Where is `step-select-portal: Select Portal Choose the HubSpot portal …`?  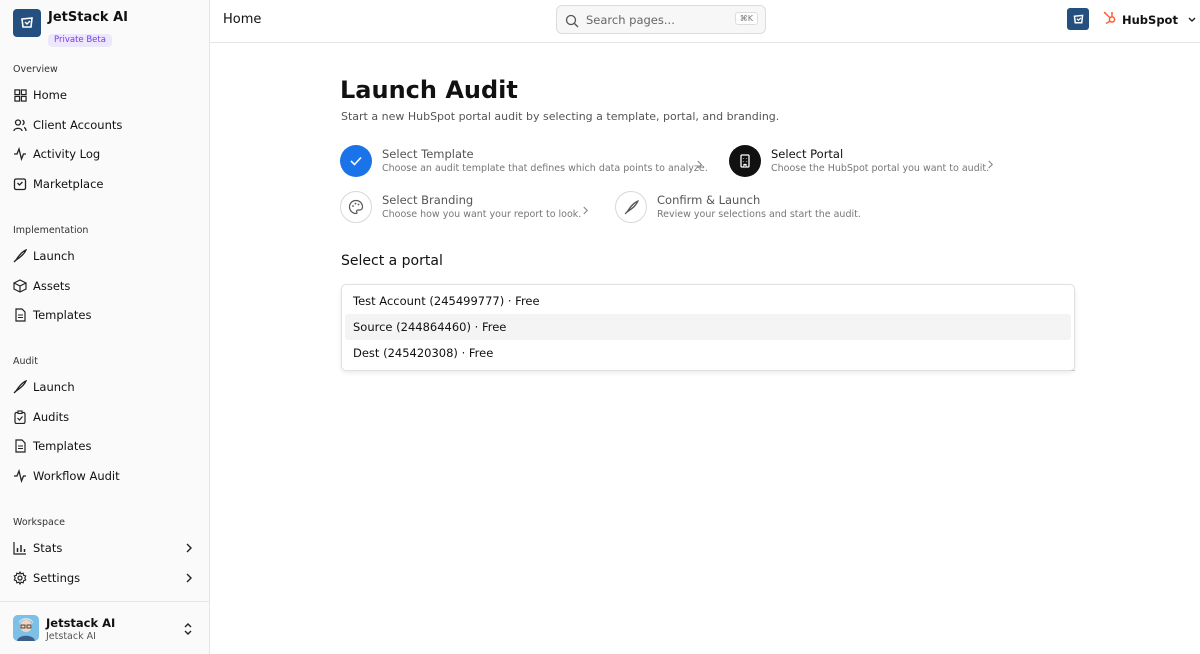
step-select-portal: Select Portal Choose the HubSpot portal … is located at coordinates (859, 161).